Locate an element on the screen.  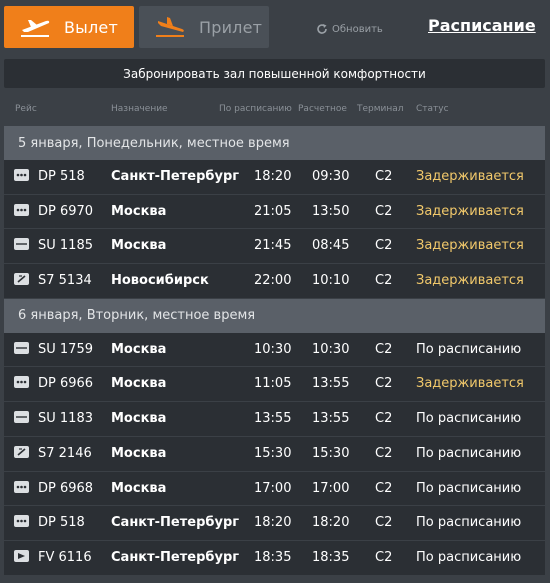
scheduled-time: 13:55 is located at coordinates (273, 419).